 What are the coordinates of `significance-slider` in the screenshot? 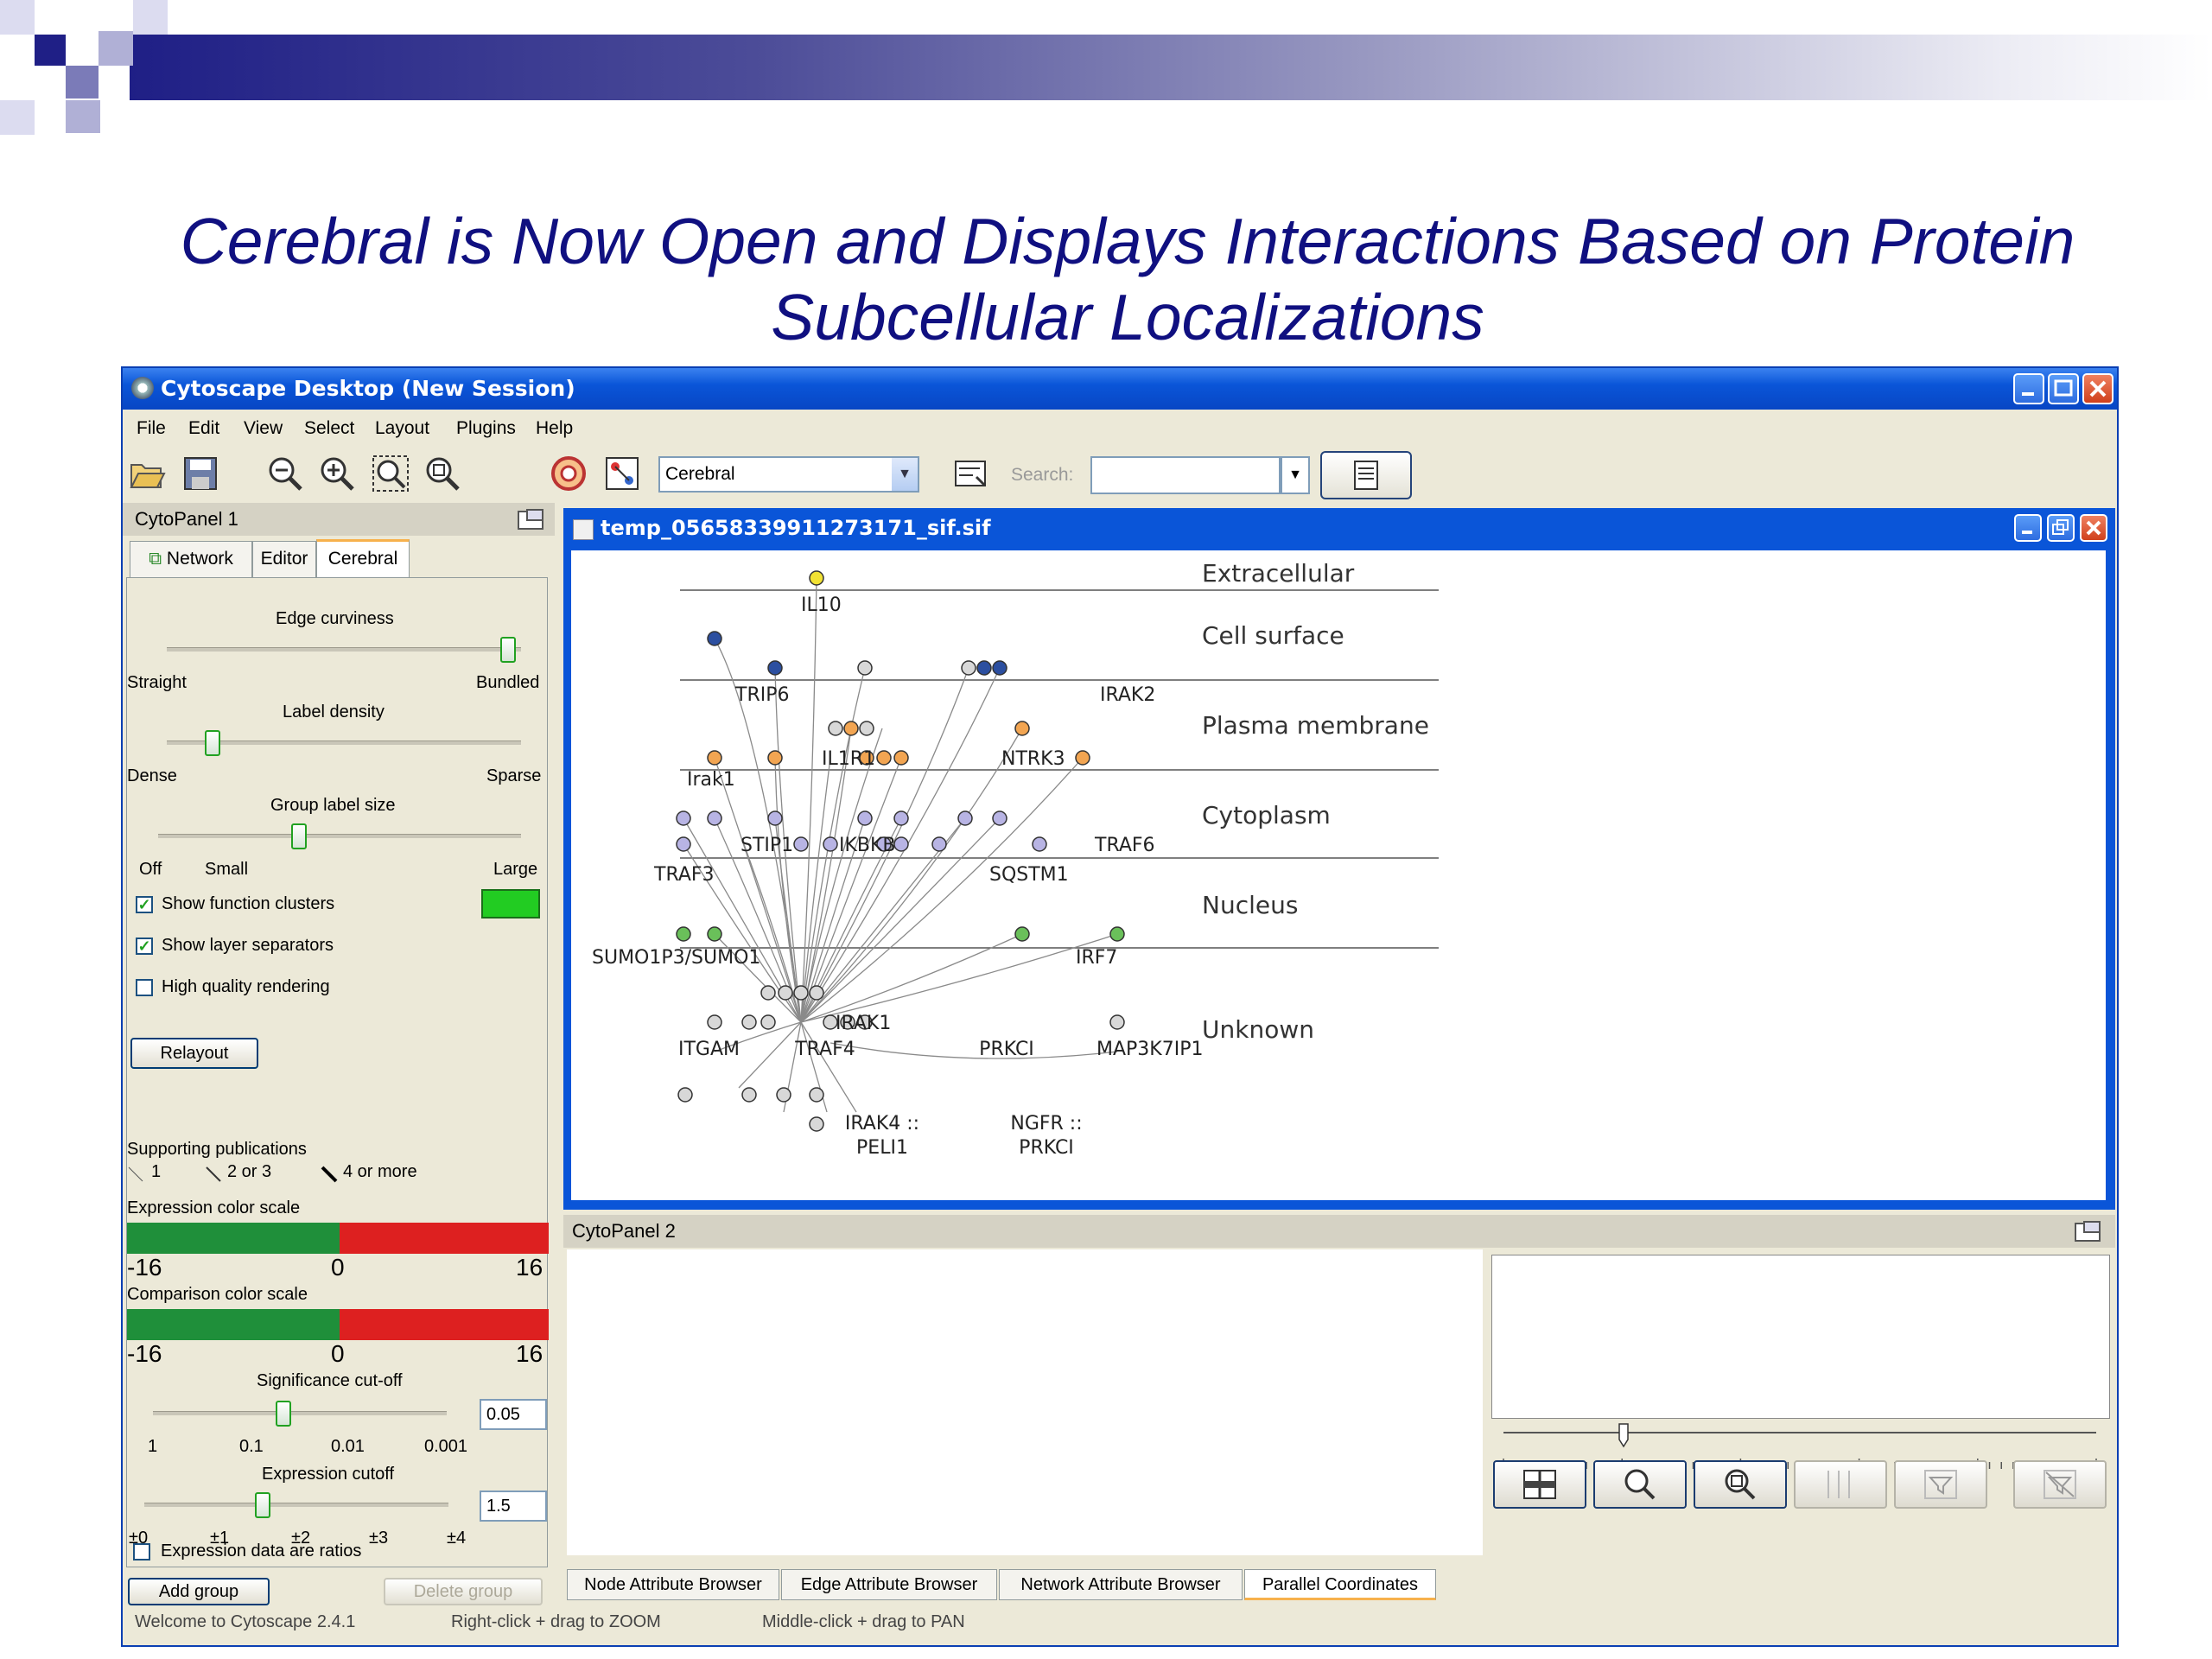 It's located at (283, 1414).